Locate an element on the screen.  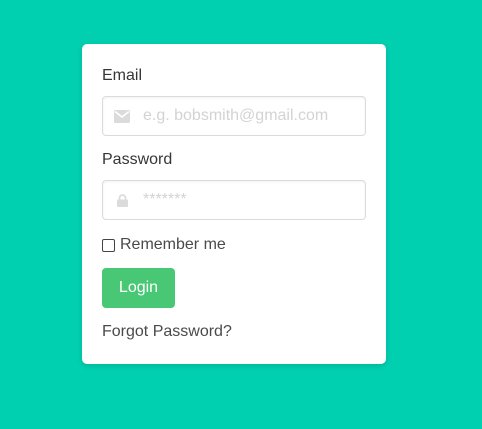
email-input is located at coordinates (234, 116).